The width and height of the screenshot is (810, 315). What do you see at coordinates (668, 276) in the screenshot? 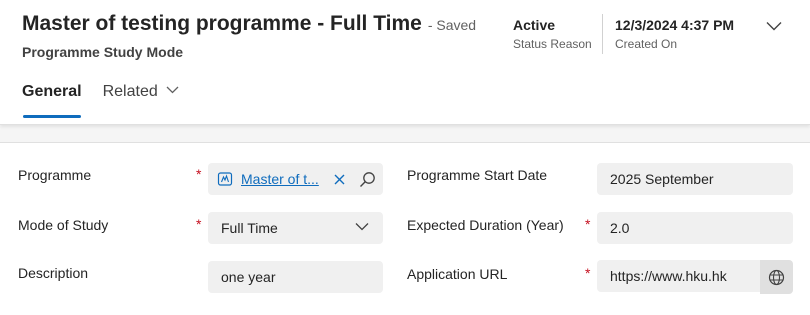
I see `application-url-value: https://www.hku.hk` at bounding box center [668, 276].